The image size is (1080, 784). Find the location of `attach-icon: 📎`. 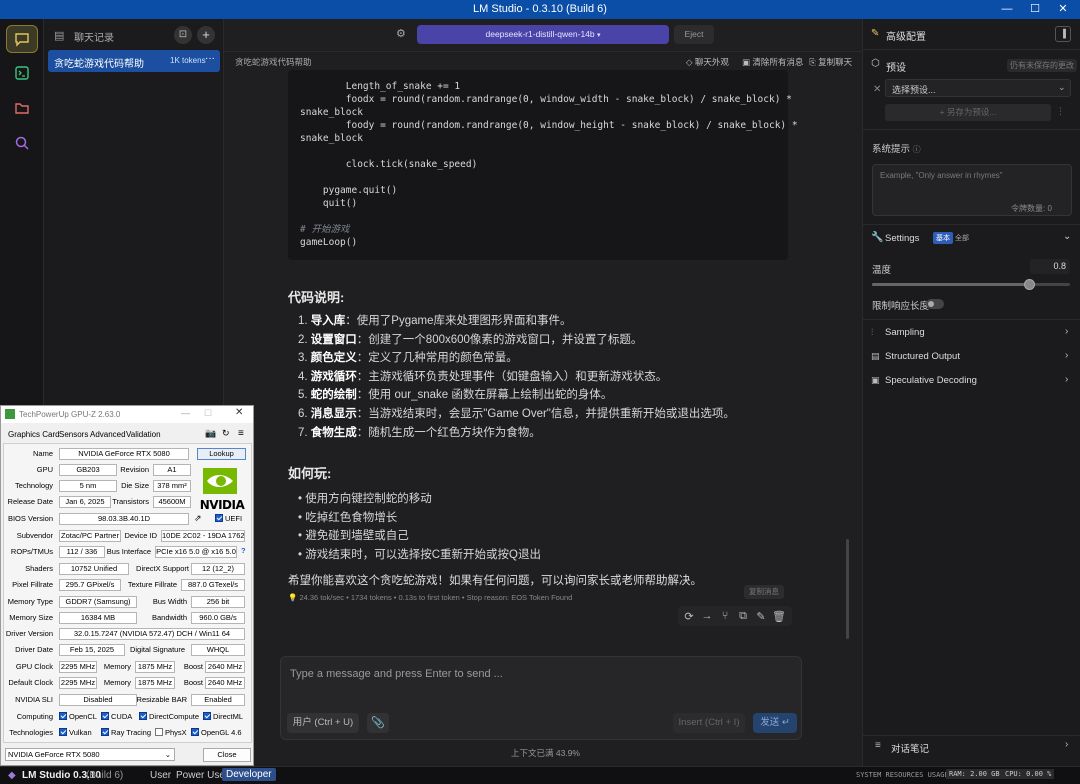

attach-icon: 📎 is located at coordinates (378, 723).